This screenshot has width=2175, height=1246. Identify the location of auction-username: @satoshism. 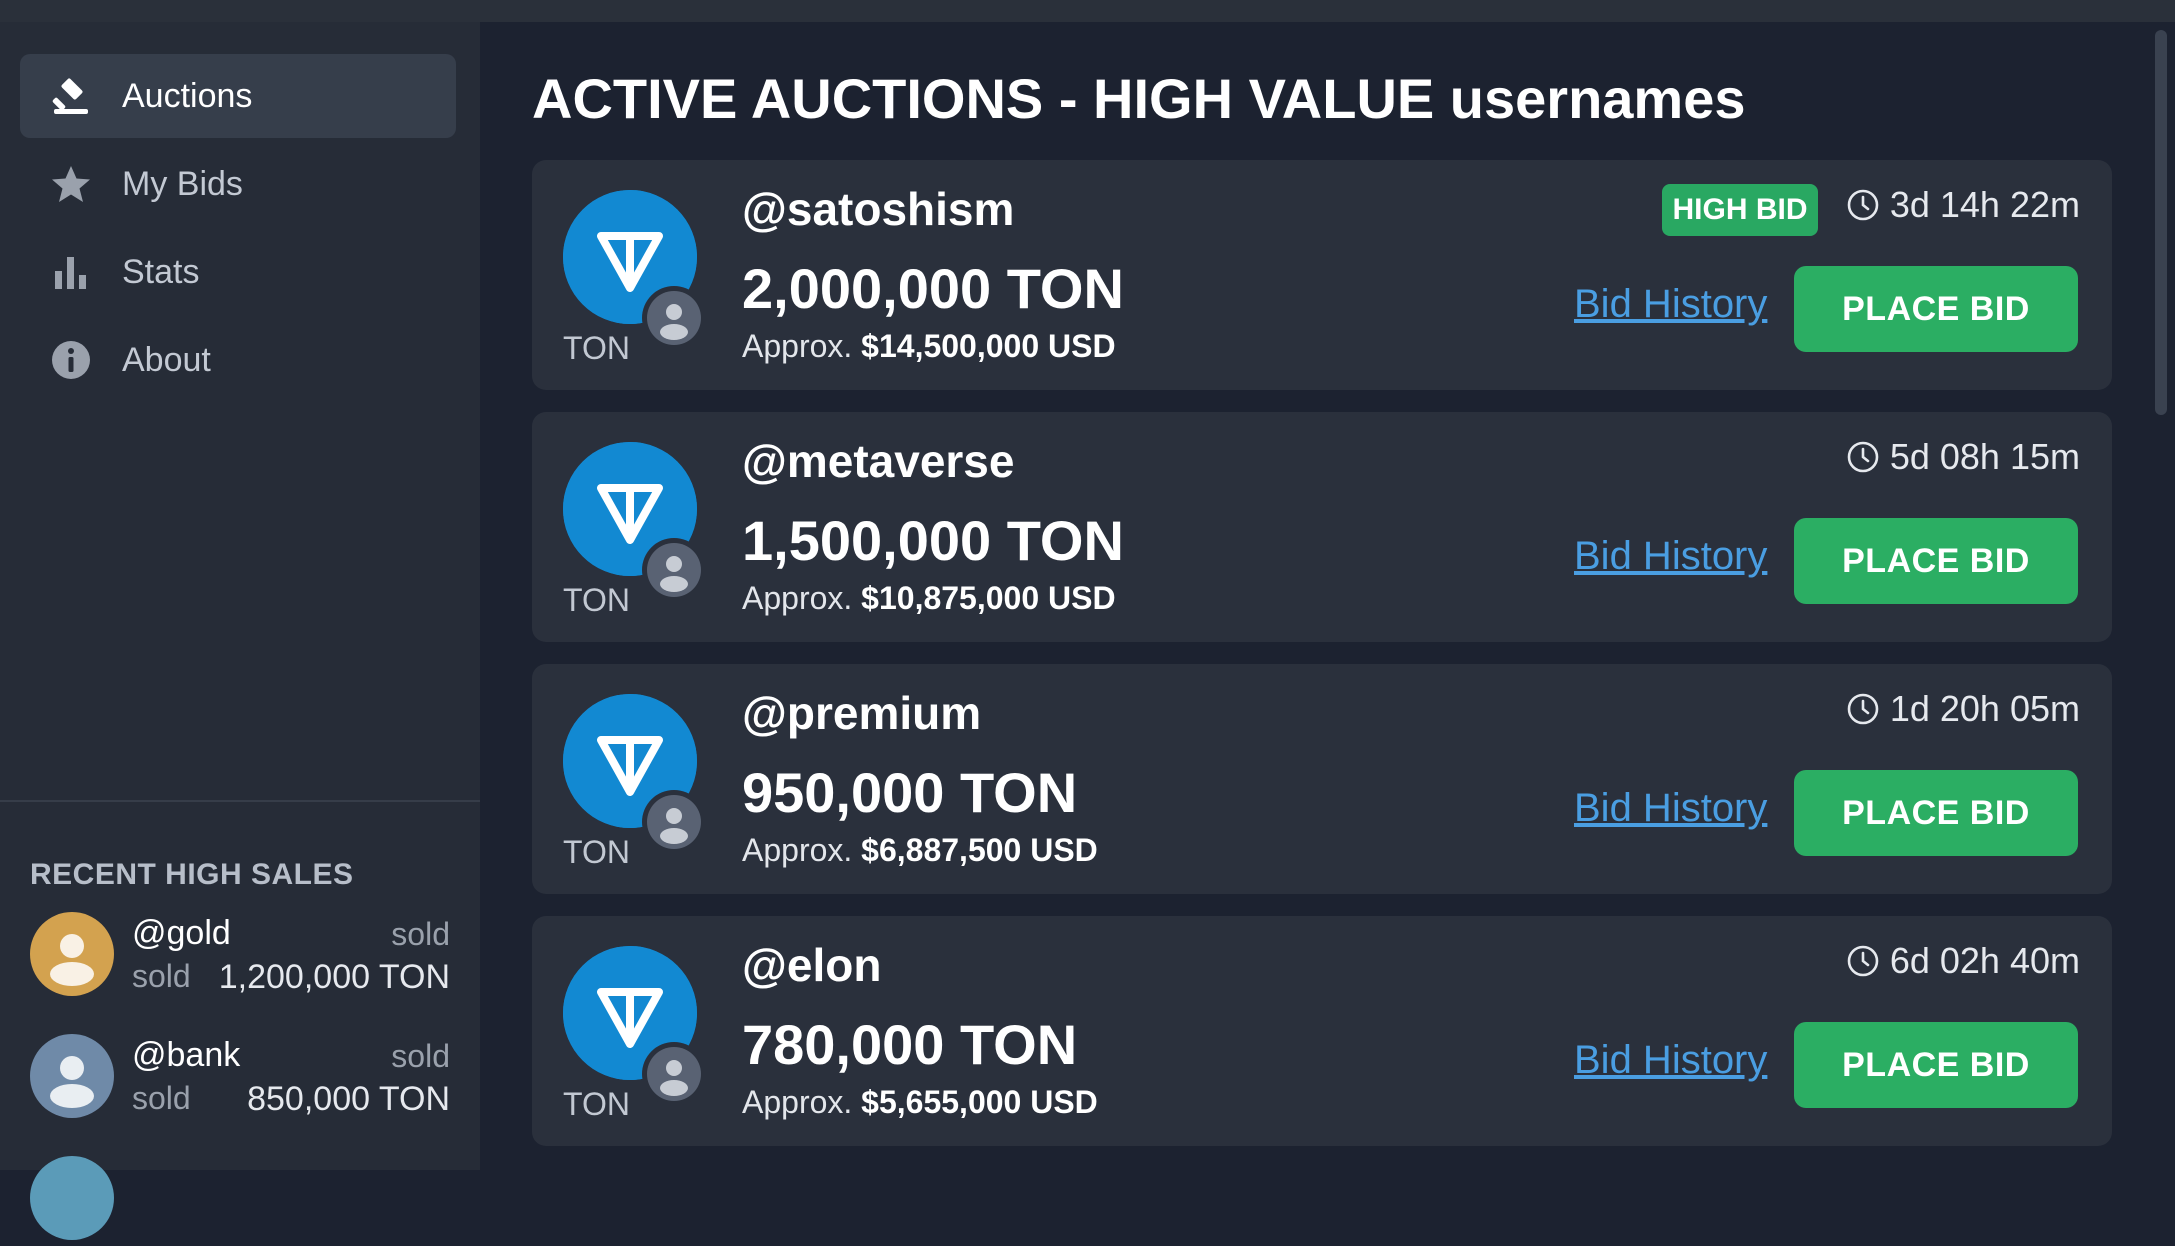
(878, 209).